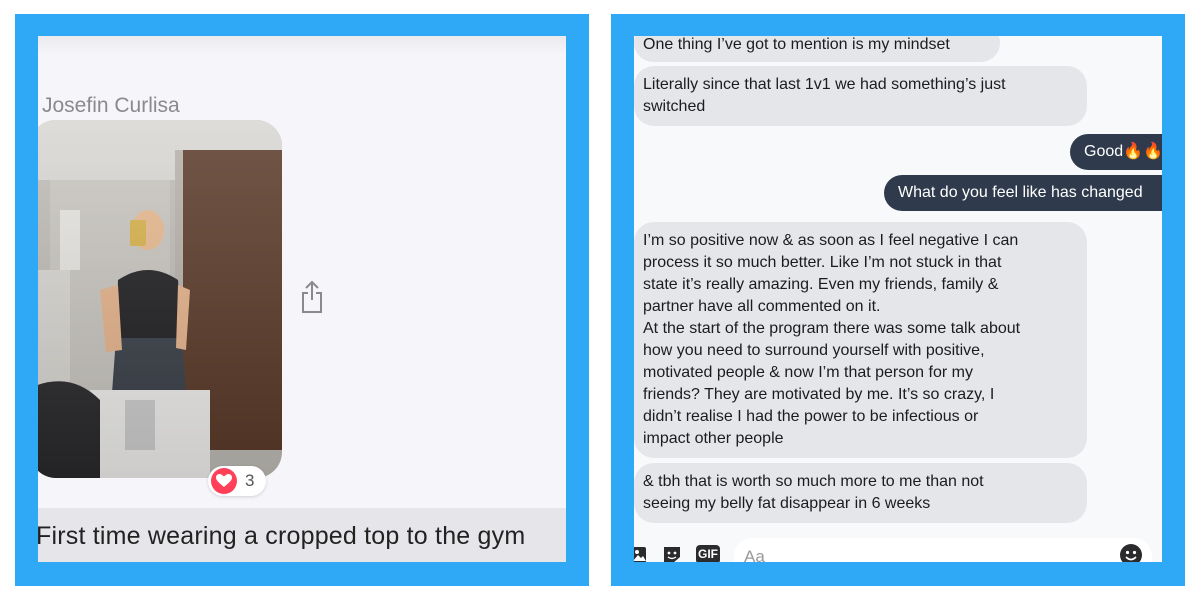  Describe the element at coordinates (1116, 152) in the screenshot. I see `message-outgoing: Good🔥🔥` at that location.